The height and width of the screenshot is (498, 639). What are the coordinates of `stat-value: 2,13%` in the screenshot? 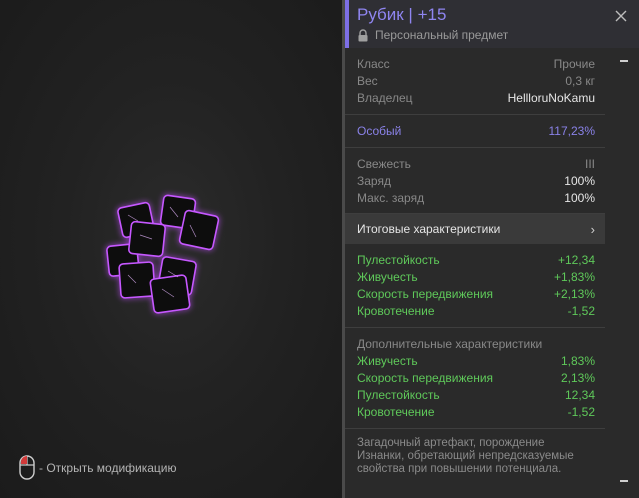 It's located at (577, 378).